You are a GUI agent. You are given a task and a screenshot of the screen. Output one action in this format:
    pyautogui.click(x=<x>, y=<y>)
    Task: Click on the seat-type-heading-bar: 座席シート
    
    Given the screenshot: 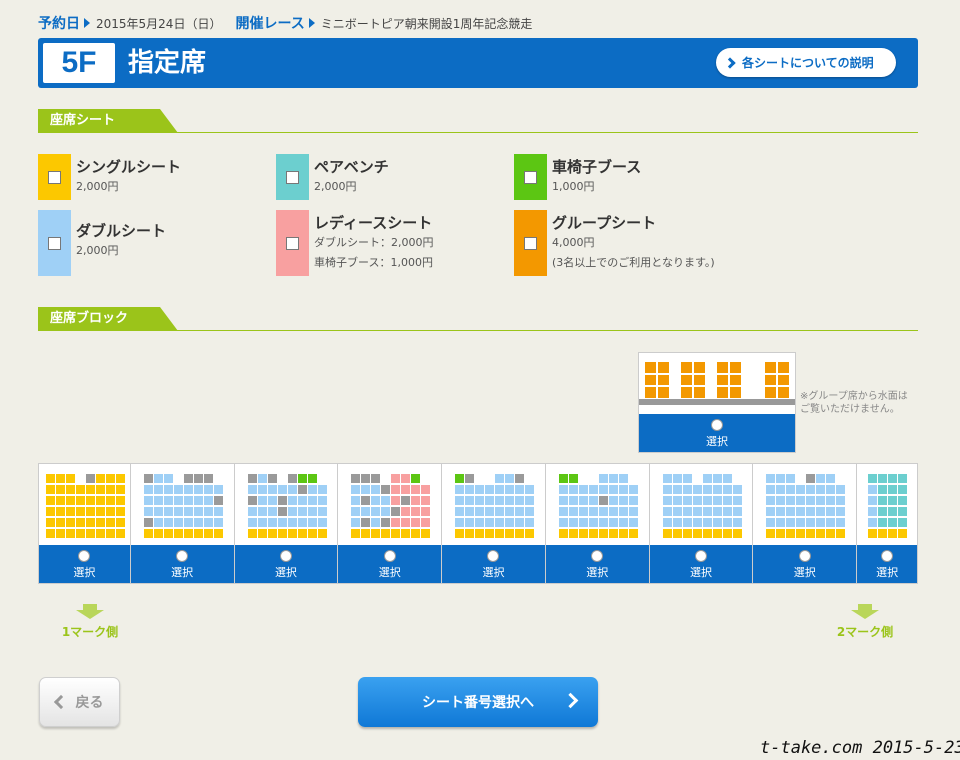 What is the action you would take?
    pyautogui.click(x=478, y=120)
    